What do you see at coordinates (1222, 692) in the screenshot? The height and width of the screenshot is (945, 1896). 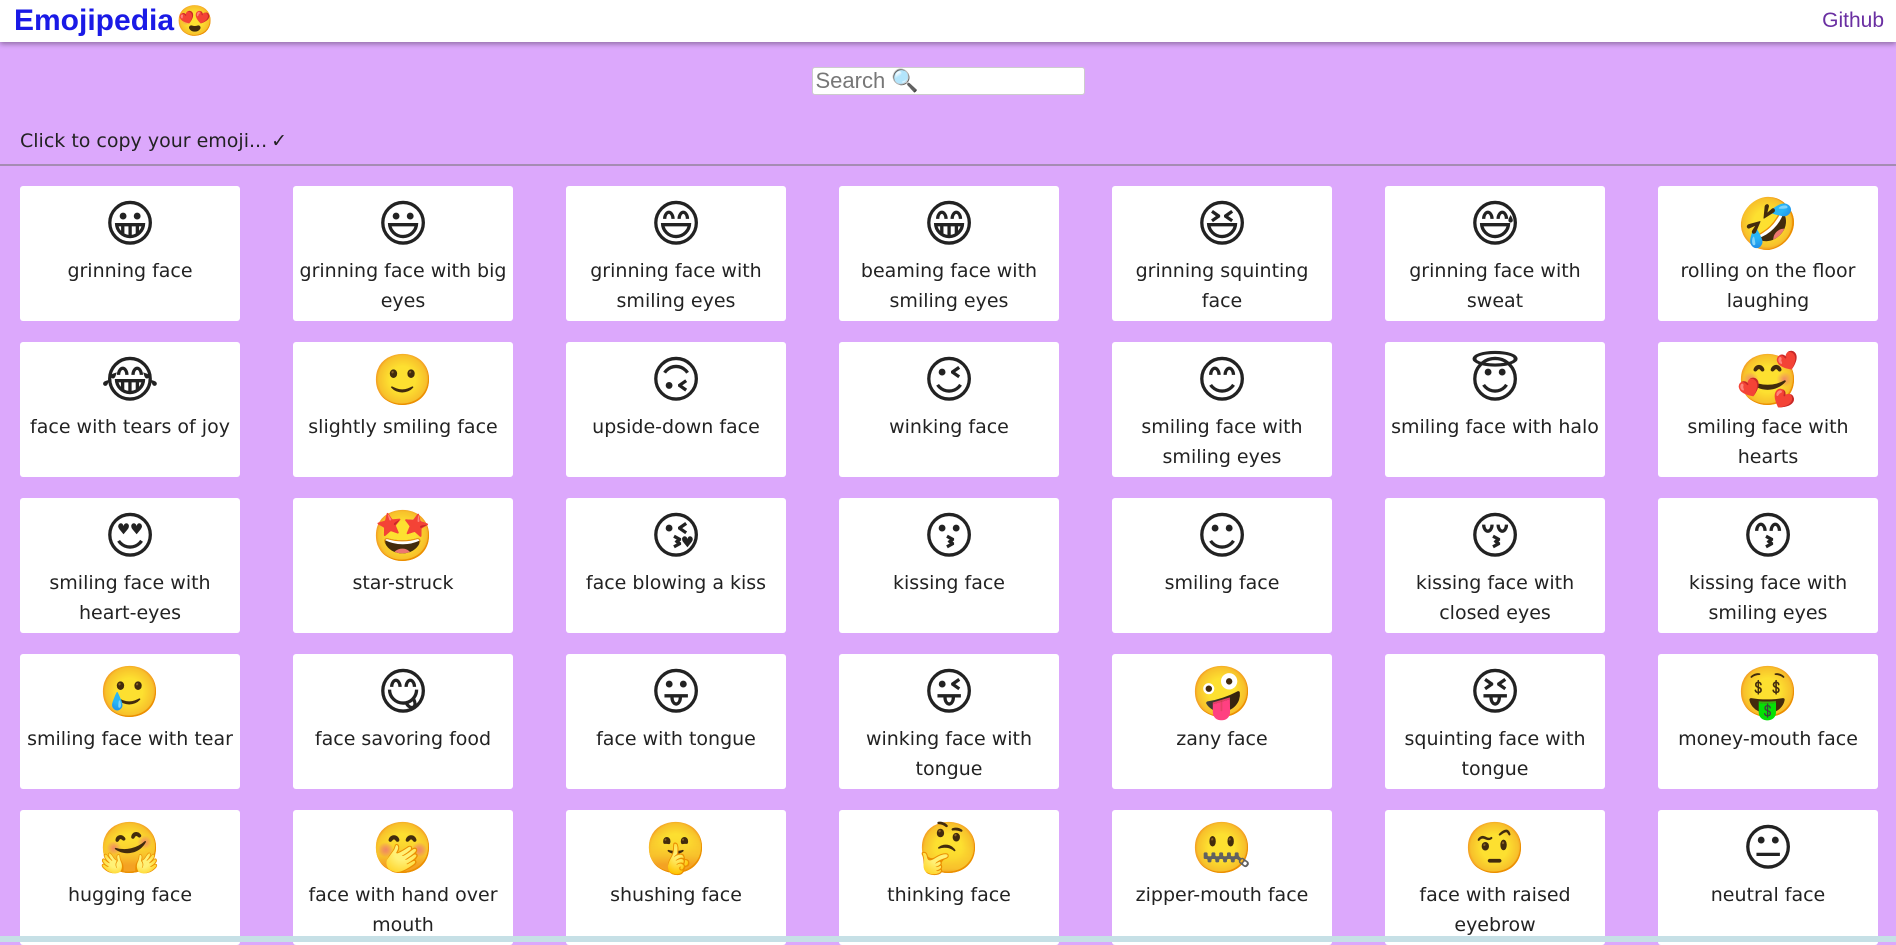 I see `emoji-icon: 🤪` at bounding box center [1222, 692].